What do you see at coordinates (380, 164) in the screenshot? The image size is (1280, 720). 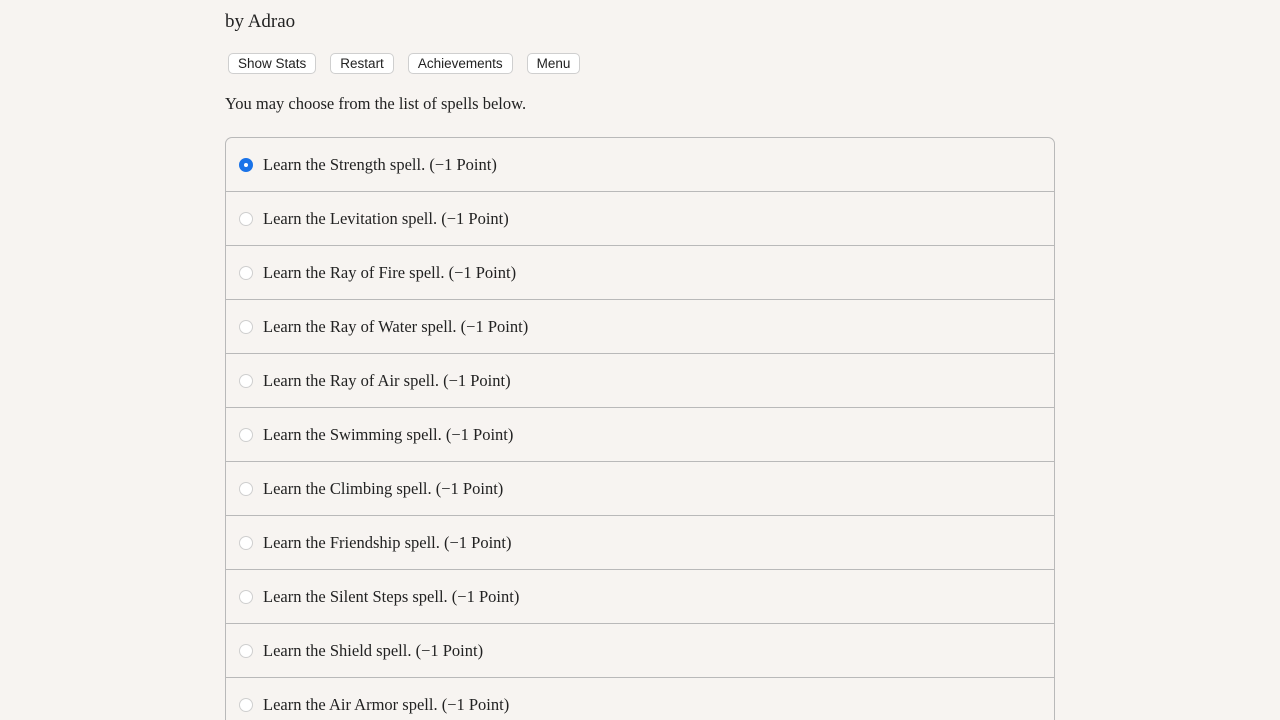 I see `choice-label: Learn the Strength spell. (−1 Point)` at bounding box center [380, 164].